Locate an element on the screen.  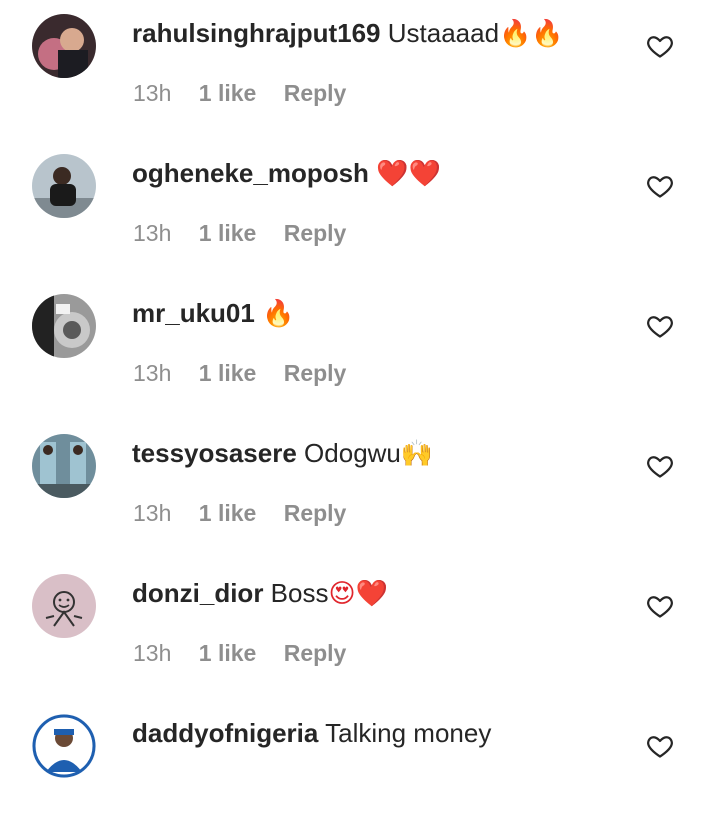
comment-emoji: ❤️❤️ is located at coordinates (408, 174).